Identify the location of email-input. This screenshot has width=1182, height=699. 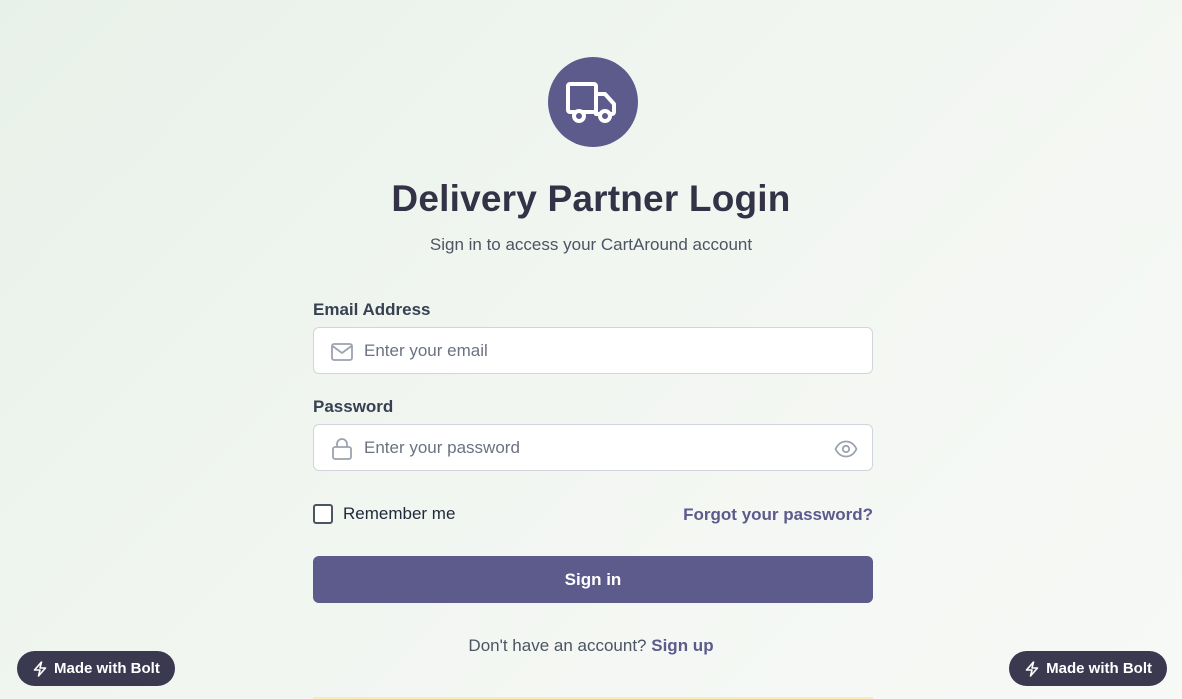
(594, 350).